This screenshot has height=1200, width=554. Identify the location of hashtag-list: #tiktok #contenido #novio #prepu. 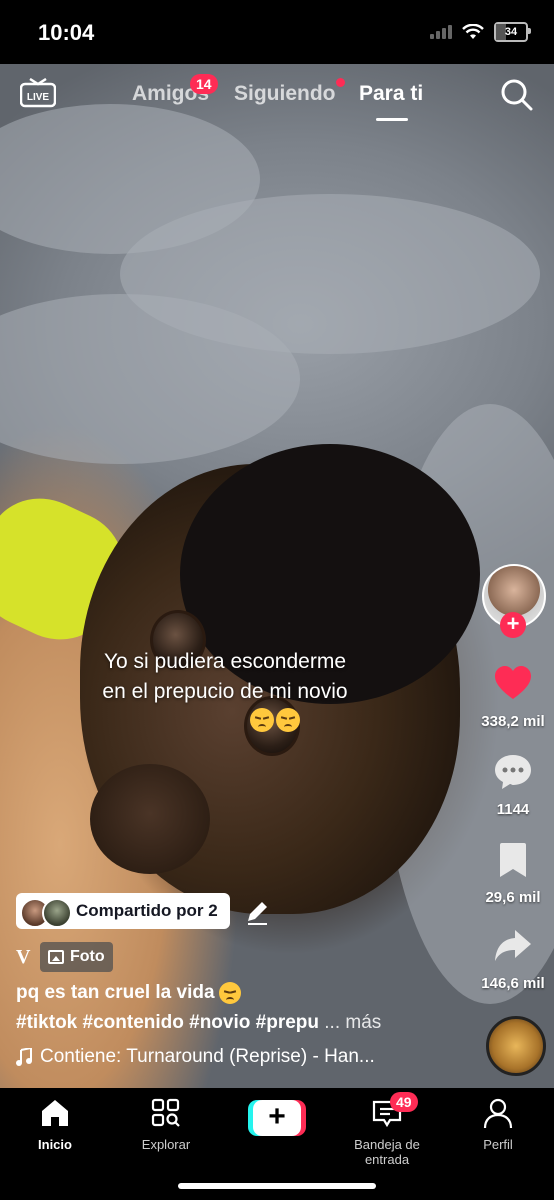
(167, 1022).